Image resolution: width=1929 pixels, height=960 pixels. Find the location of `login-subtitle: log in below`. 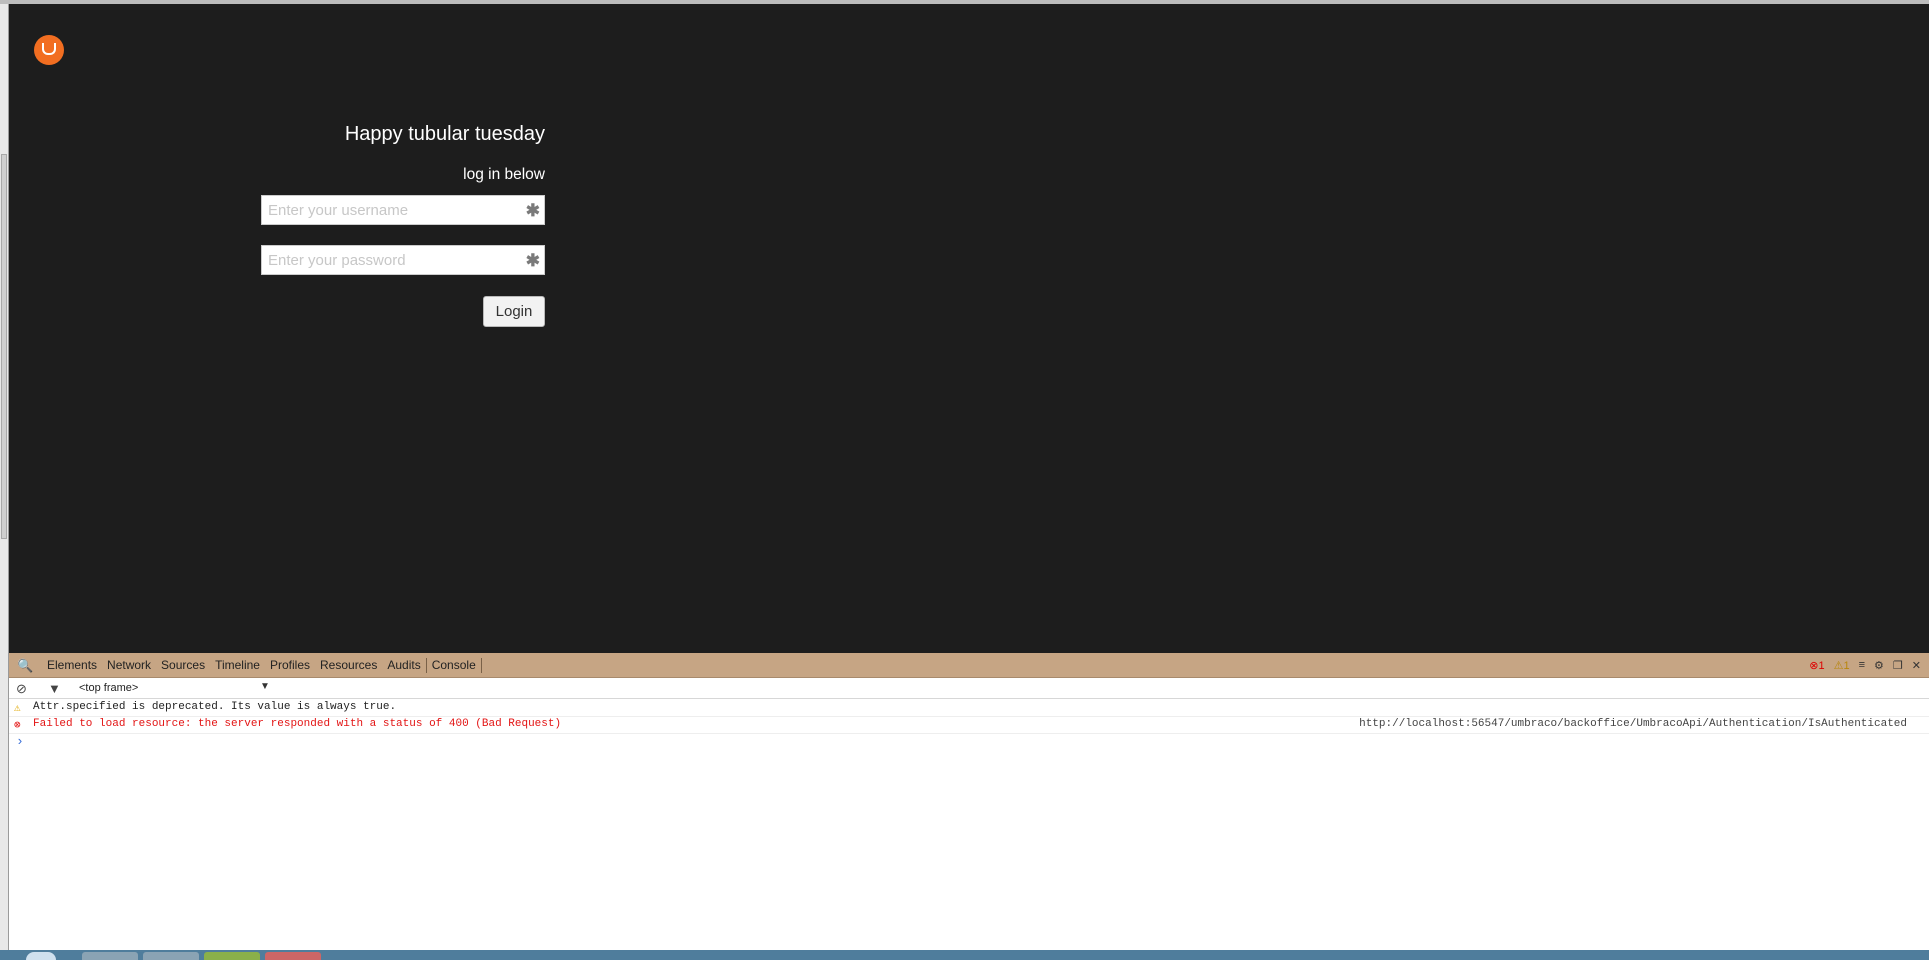

login-subtitle: log in below is located at coordinates (504, 174).